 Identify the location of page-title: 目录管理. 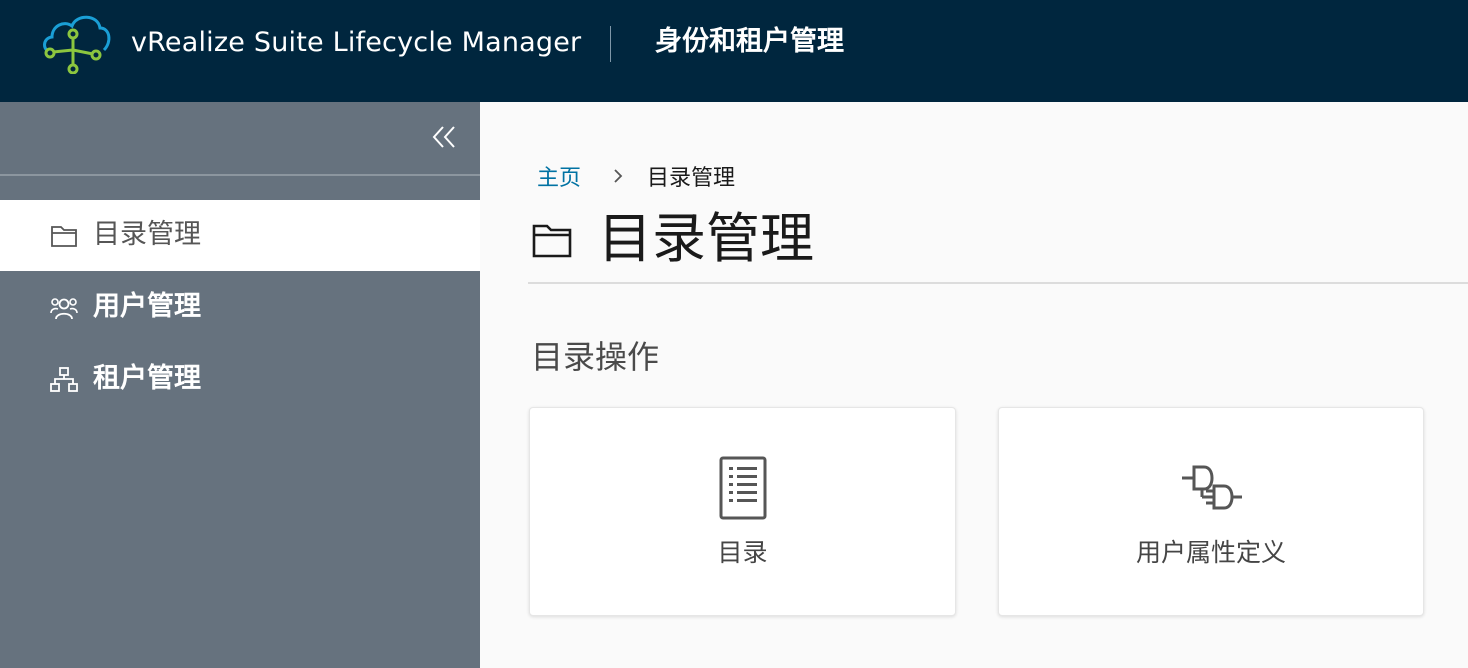
(706, 238).